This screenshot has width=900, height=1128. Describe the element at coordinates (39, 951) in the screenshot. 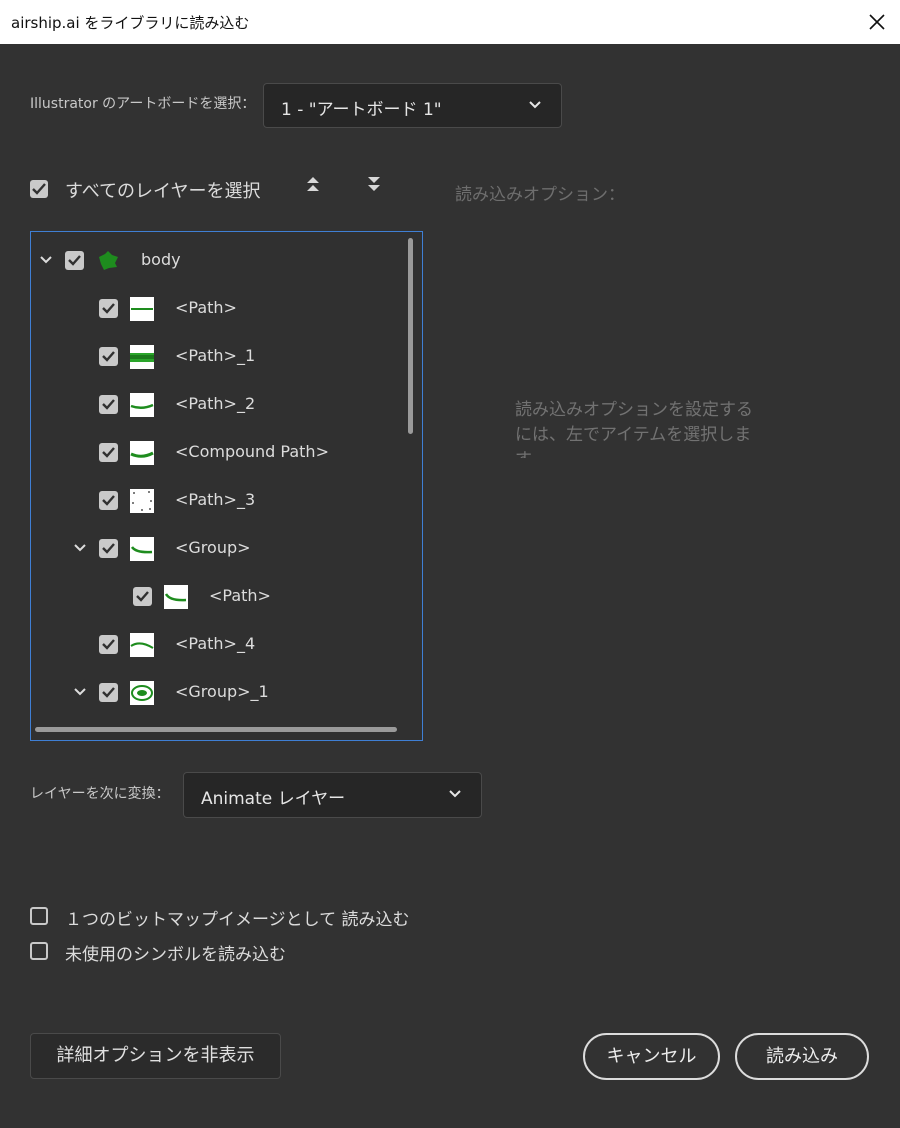

I see `unused-symbols-checkbox` at that location.